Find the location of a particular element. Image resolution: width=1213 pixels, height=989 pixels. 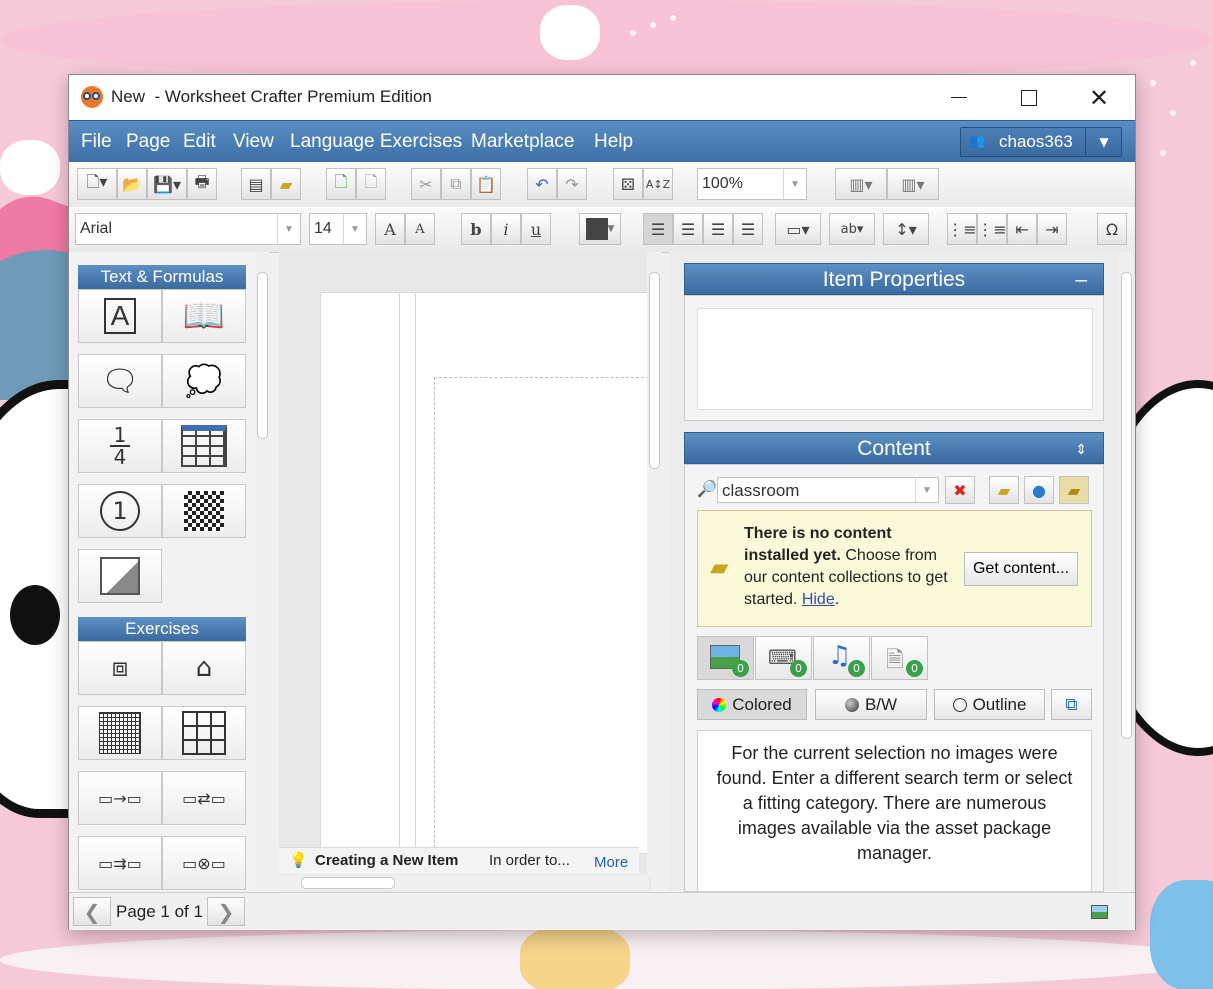

copy-button: ⧉ is located at coordinates (456, 184).